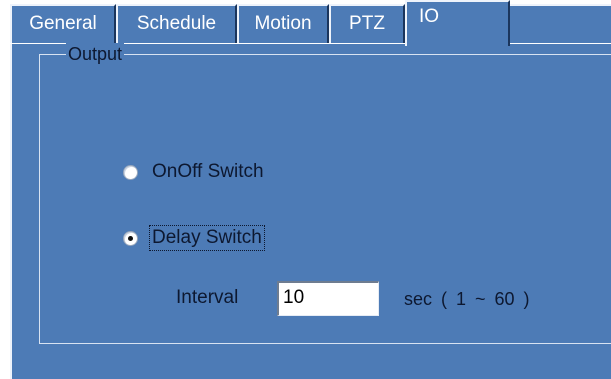 The image size is (611, 379). I want to click on tab-strip: General Schedule Motion PTZ IO, so click(305, 23).